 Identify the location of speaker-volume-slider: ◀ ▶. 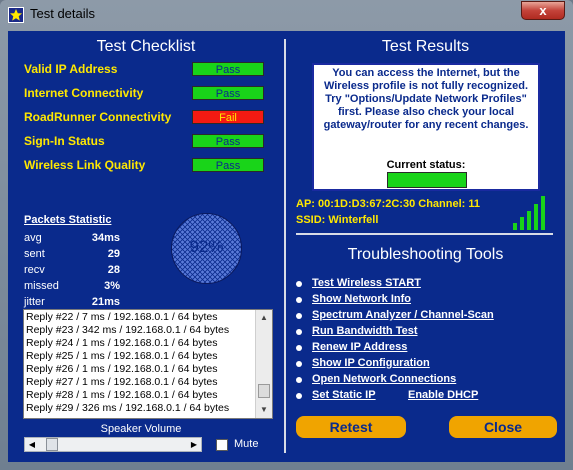
(113, 444).